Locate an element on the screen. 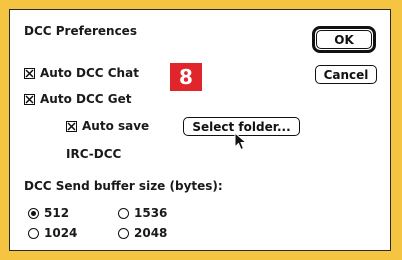  buffer-size-label: DCC Send buffer size (bytes): is located at coordinates (123, 186).